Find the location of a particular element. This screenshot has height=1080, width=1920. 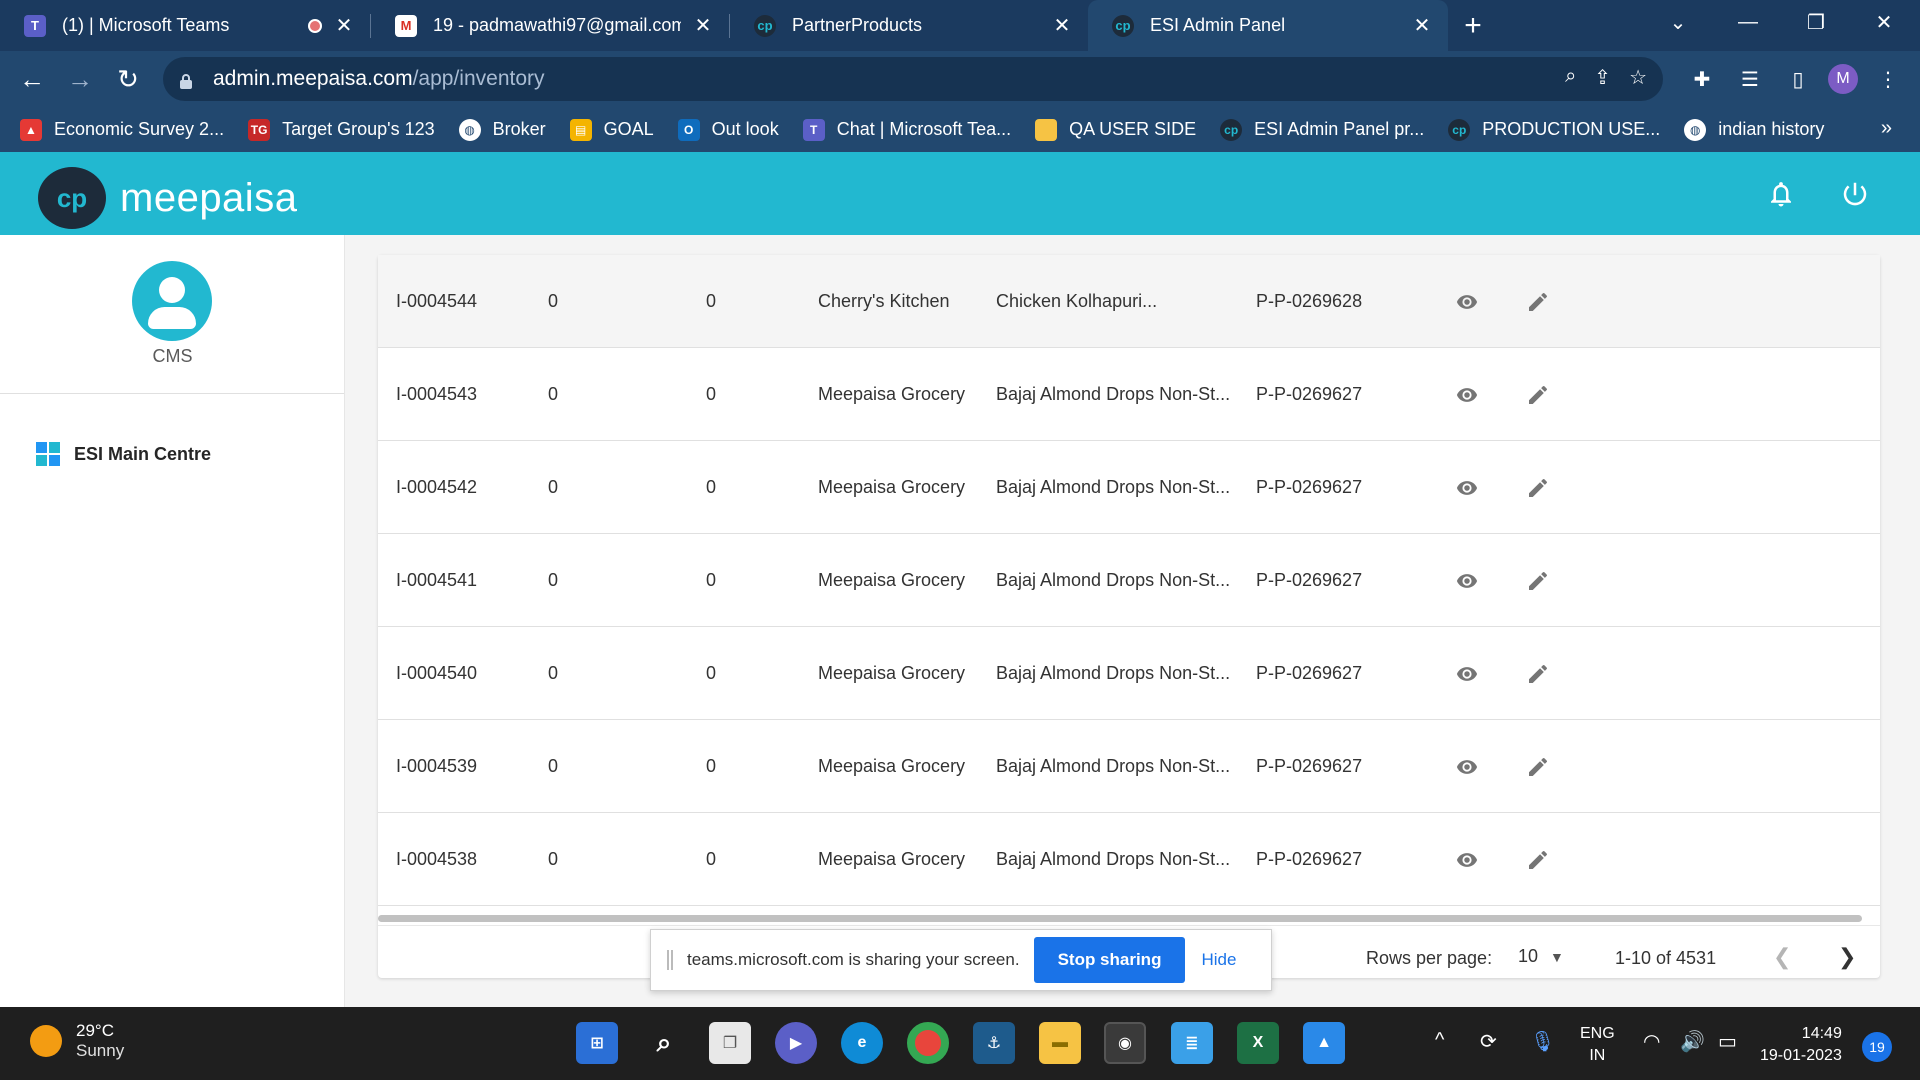

bookmark-item: QA USER SIDE is located at coordinates (1115, 129).